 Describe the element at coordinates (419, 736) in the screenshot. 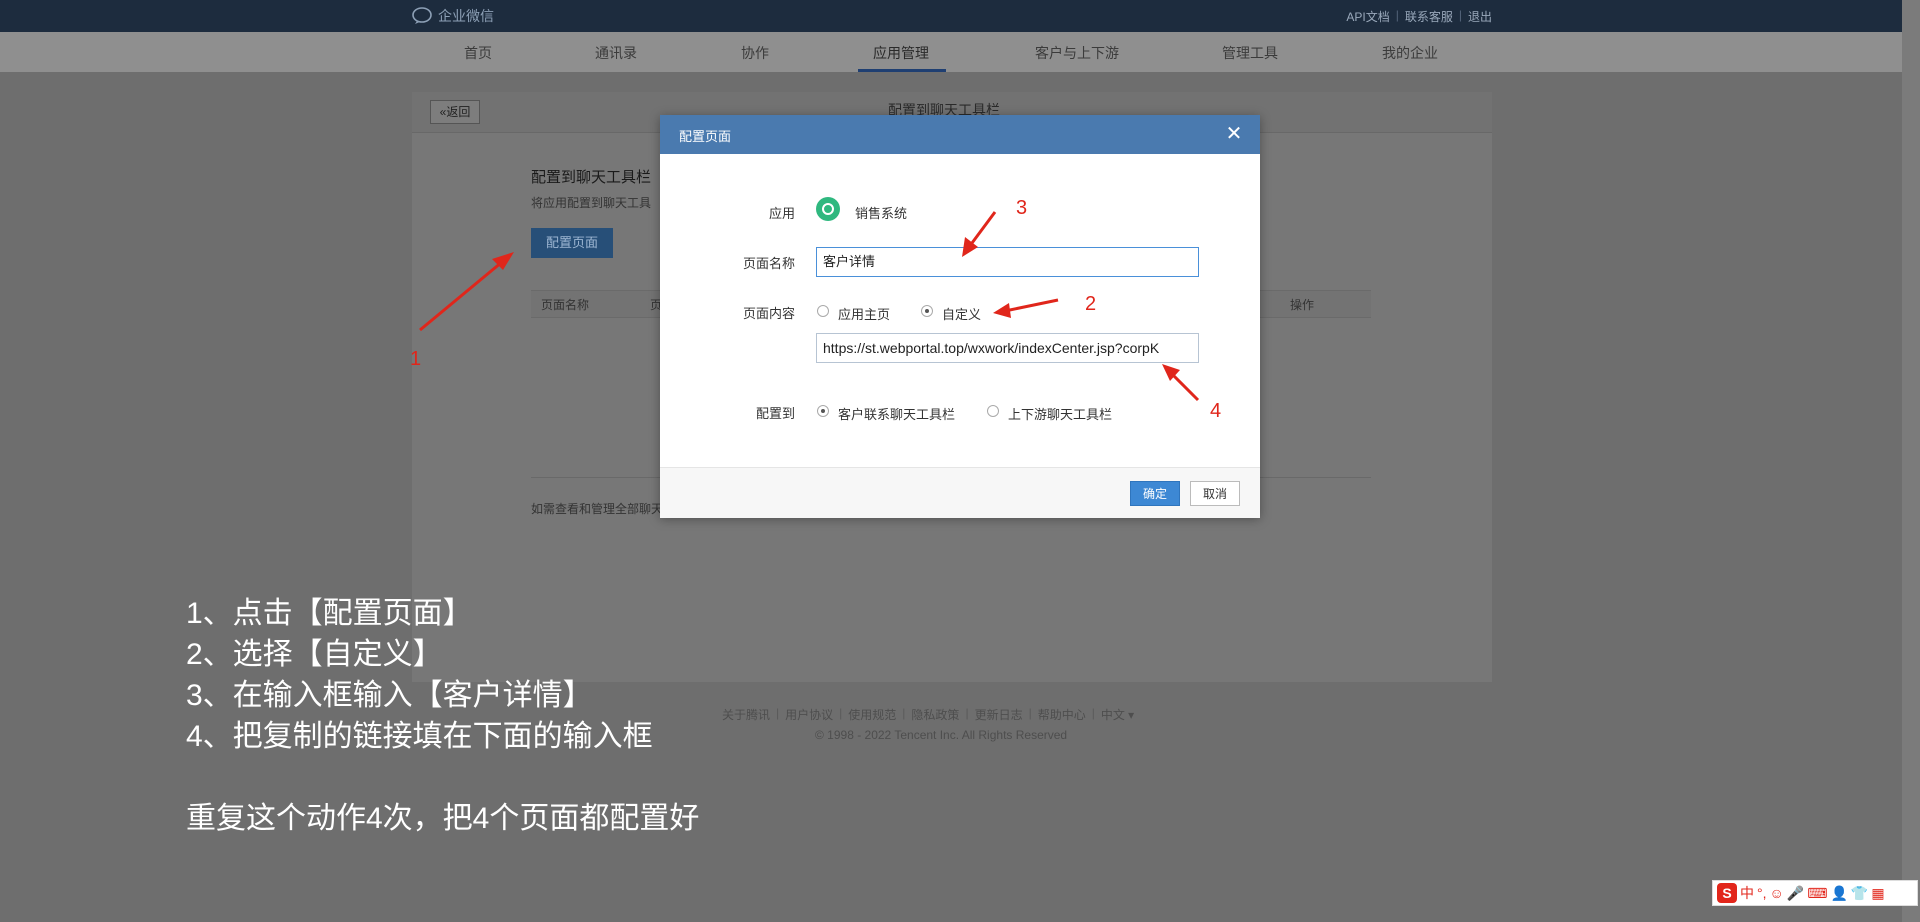

I see `instruction-line: 4、把复制的链接填在下面的输入框` at that location.